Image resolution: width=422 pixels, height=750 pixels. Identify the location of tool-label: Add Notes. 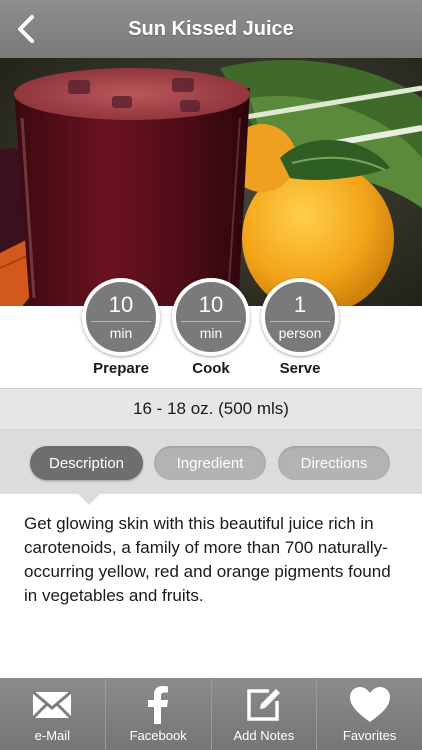
(264, 735).